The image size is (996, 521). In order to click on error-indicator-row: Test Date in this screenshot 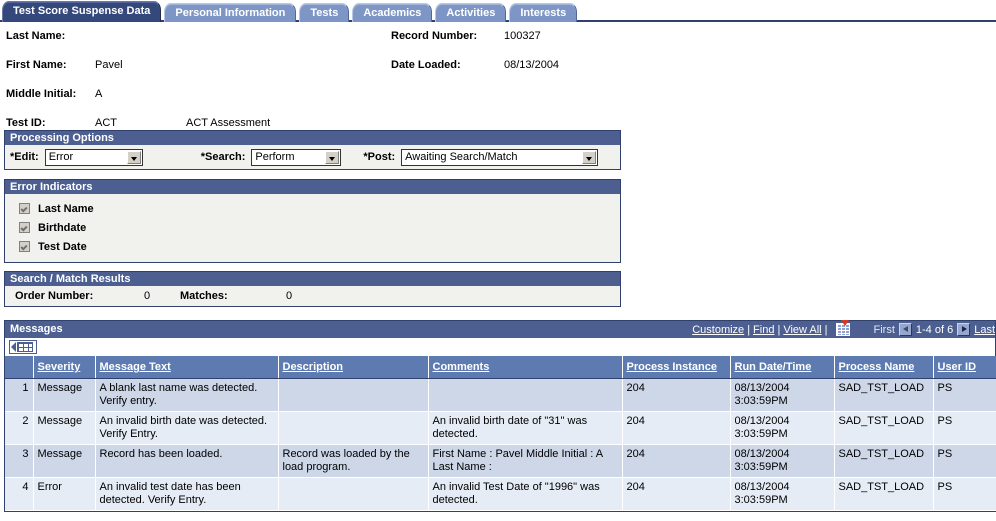, I will do `click(319, 246)`.